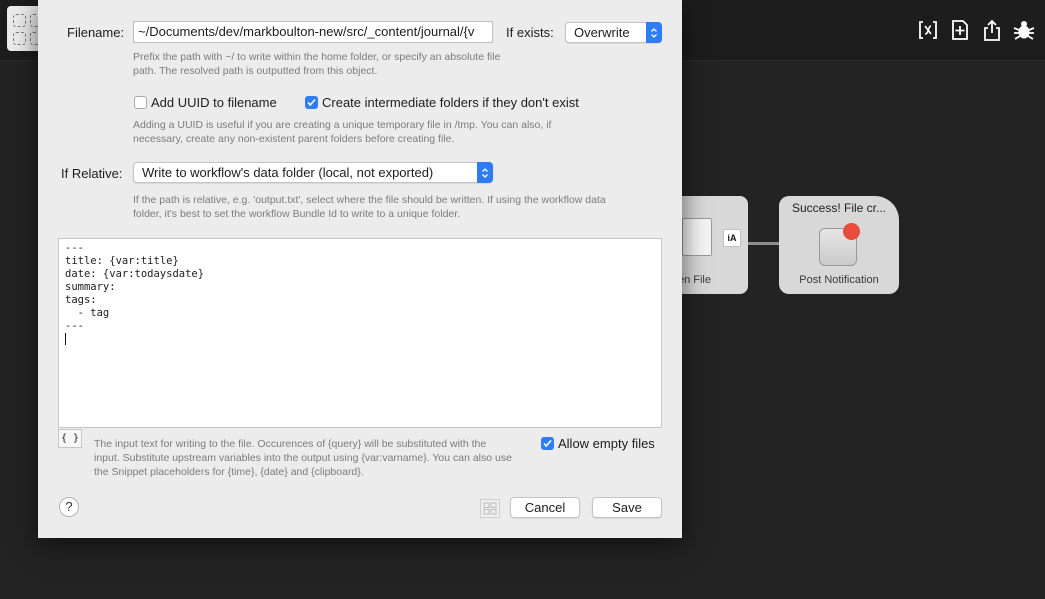  I want to click on node-label: en File, so click(694, 280).